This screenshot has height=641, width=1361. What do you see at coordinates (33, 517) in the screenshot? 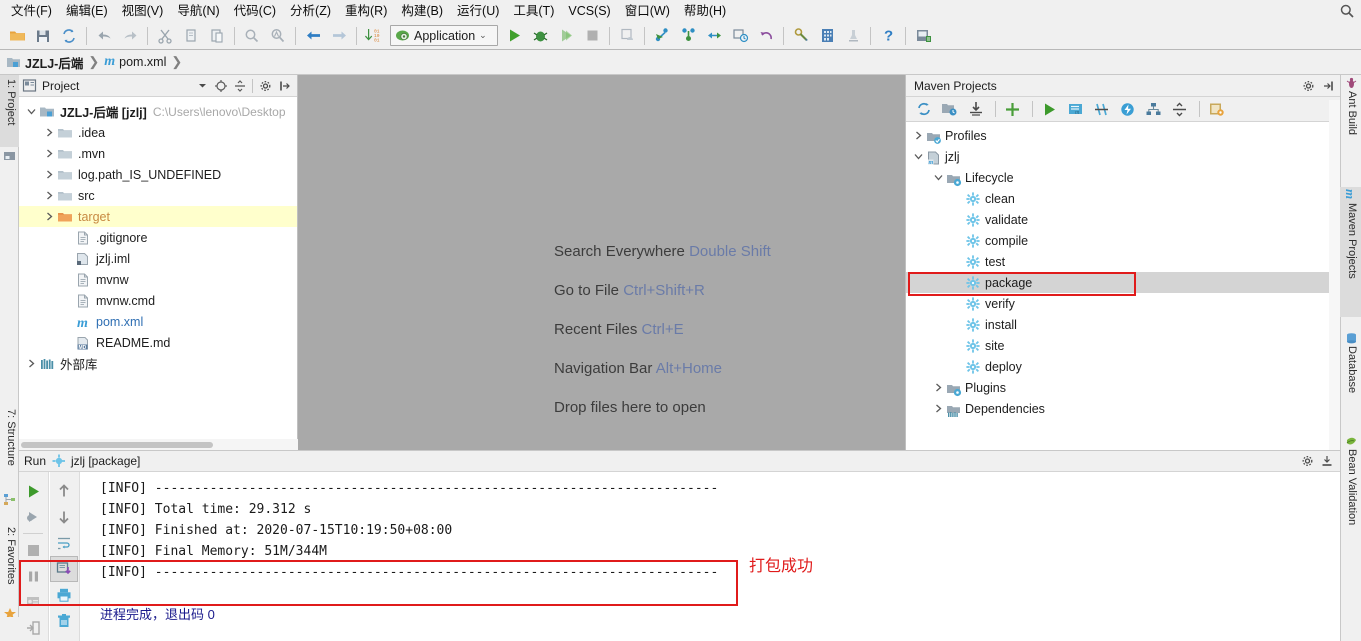
I see `rerun-failed-icon` at bounding box center [33, 517].